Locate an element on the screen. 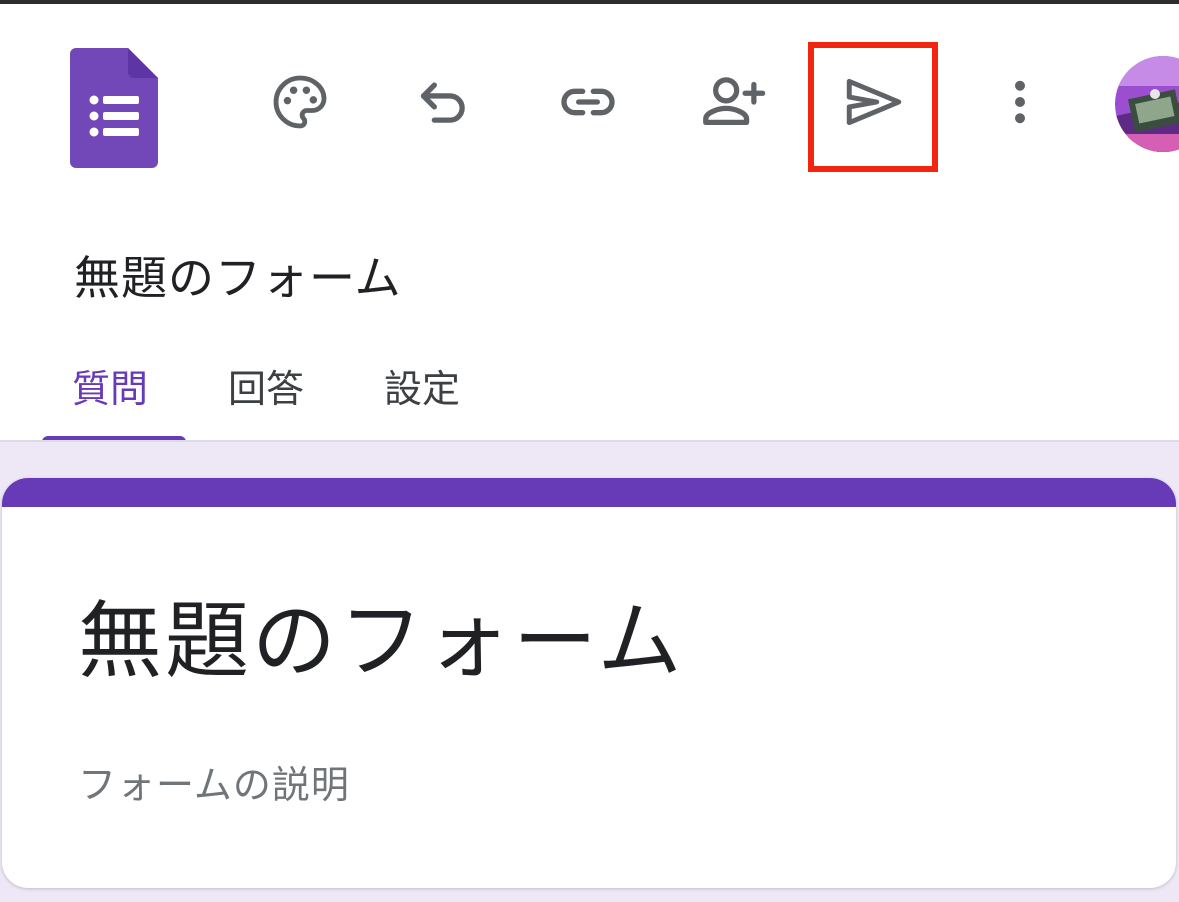 The height and width of the screenshot is (902, 1179). form-description-field: フォームの説明 is located at coordinates (214, 781).